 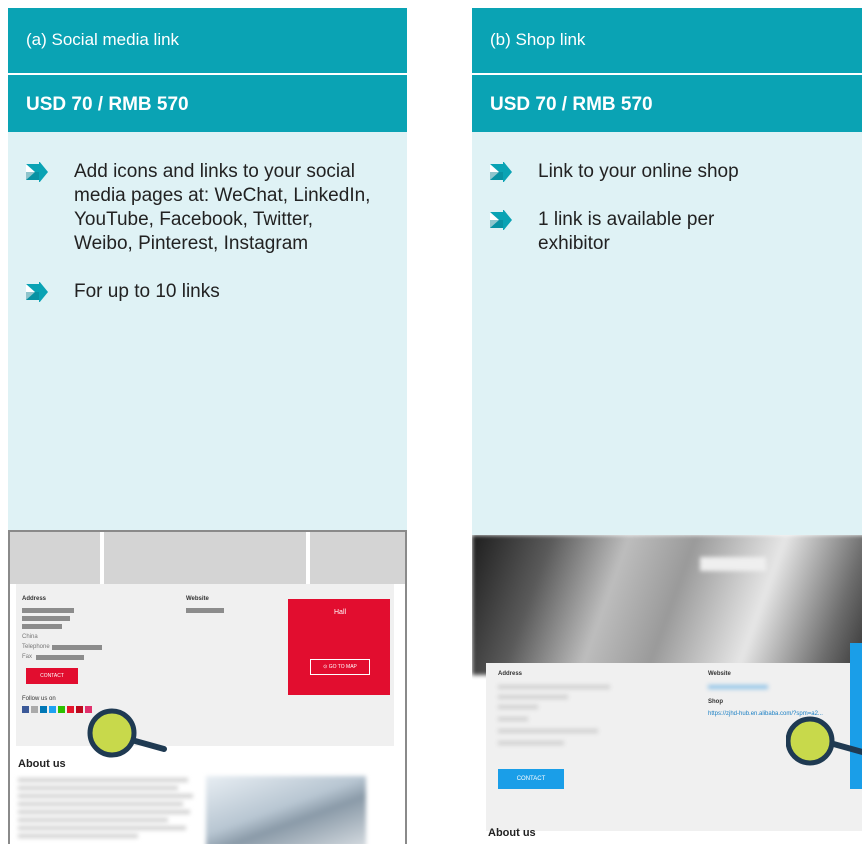 What do you see at coordinates (667, 605) in the screenshot?
I see `hero-photo` at bounding box center [667, 605].